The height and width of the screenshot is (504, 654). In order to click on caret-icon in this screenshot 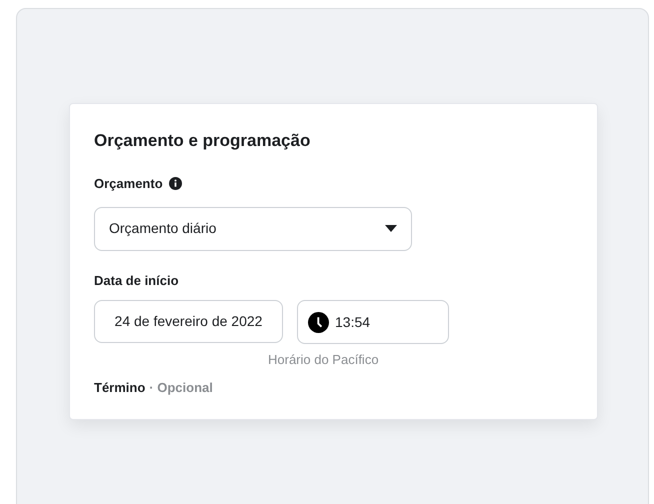, I will do `click(391, 228)`.